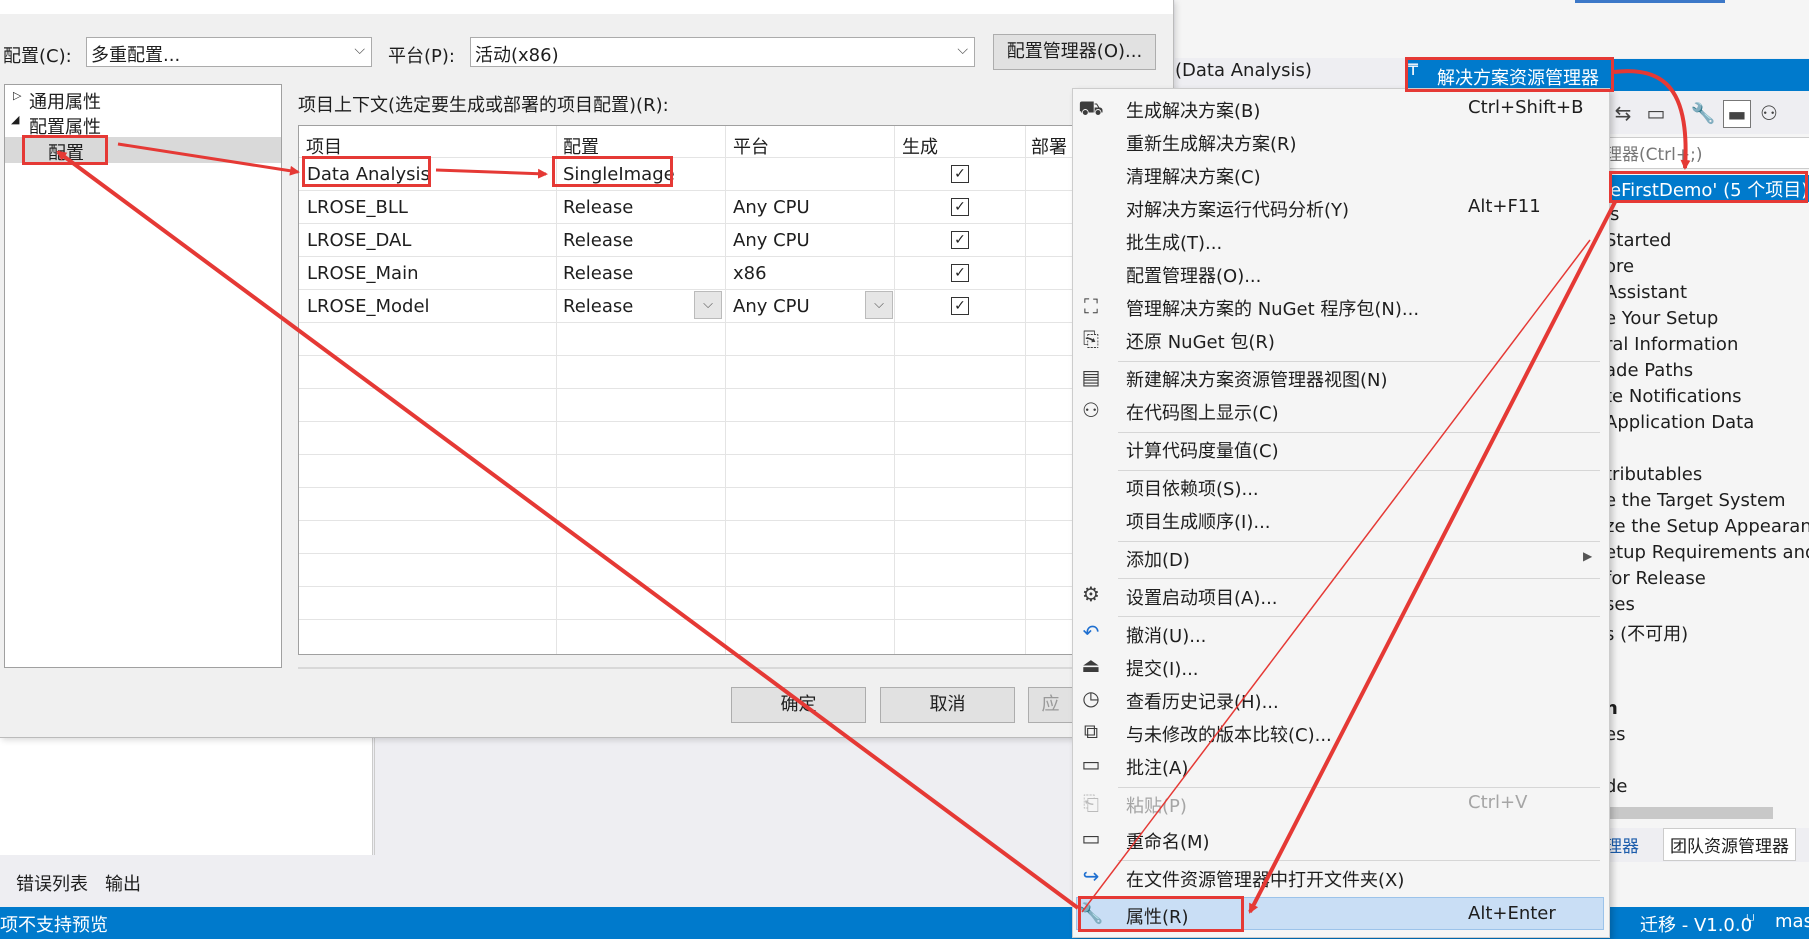  I want to click on arrow-config-to-project, so click(208, 159).